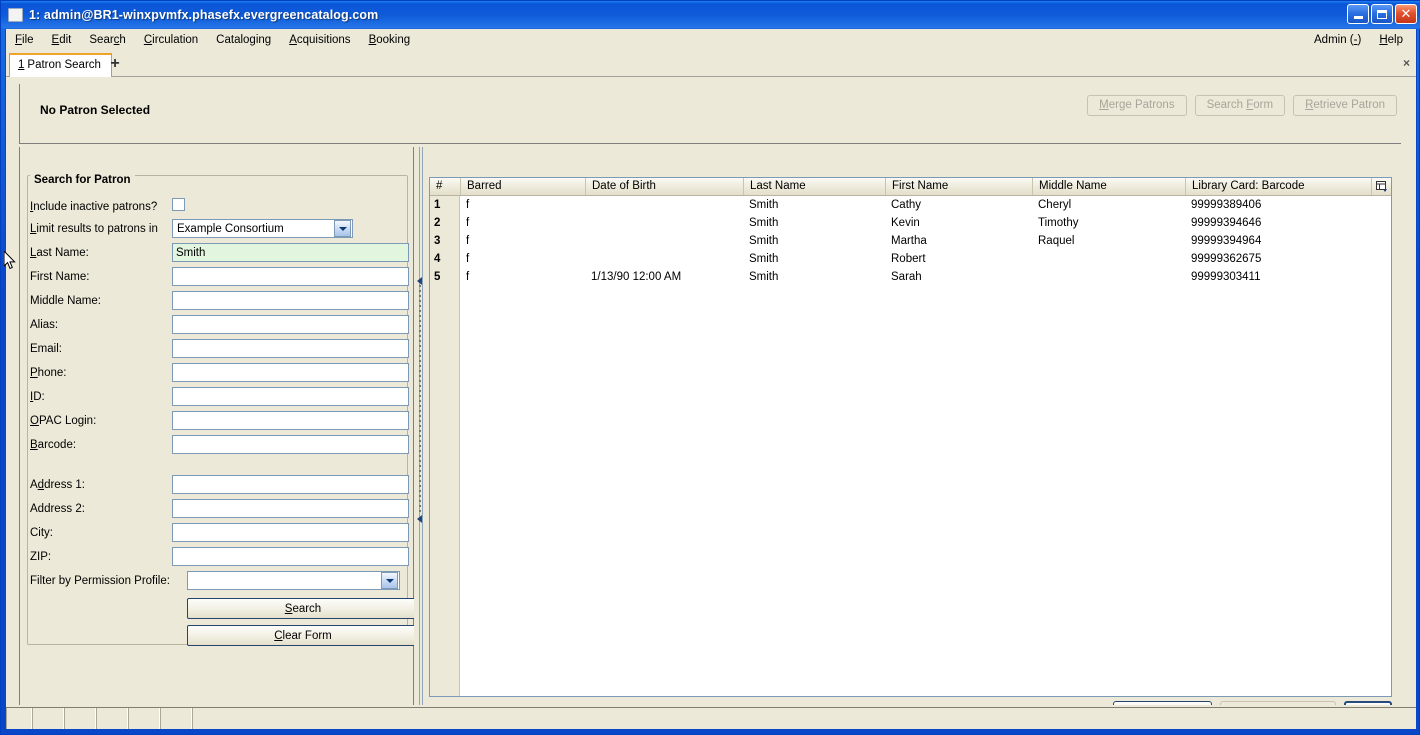 This screenshot has width=1420, height=735. I want to click on column-header-barred: Barred, so click(522, 186).